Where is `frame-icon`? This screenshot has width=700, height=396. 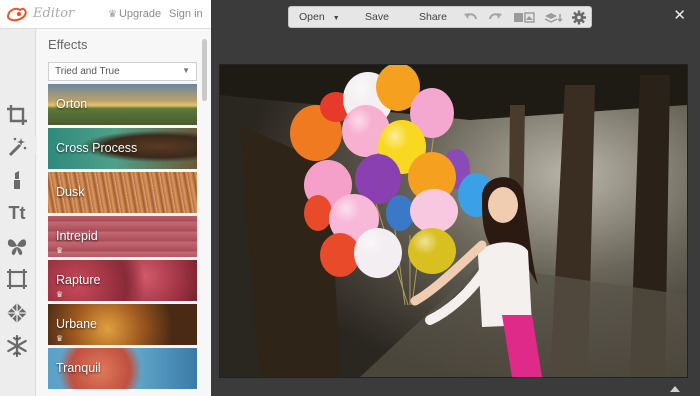
frame-icon is located at coordinates (17, 279).